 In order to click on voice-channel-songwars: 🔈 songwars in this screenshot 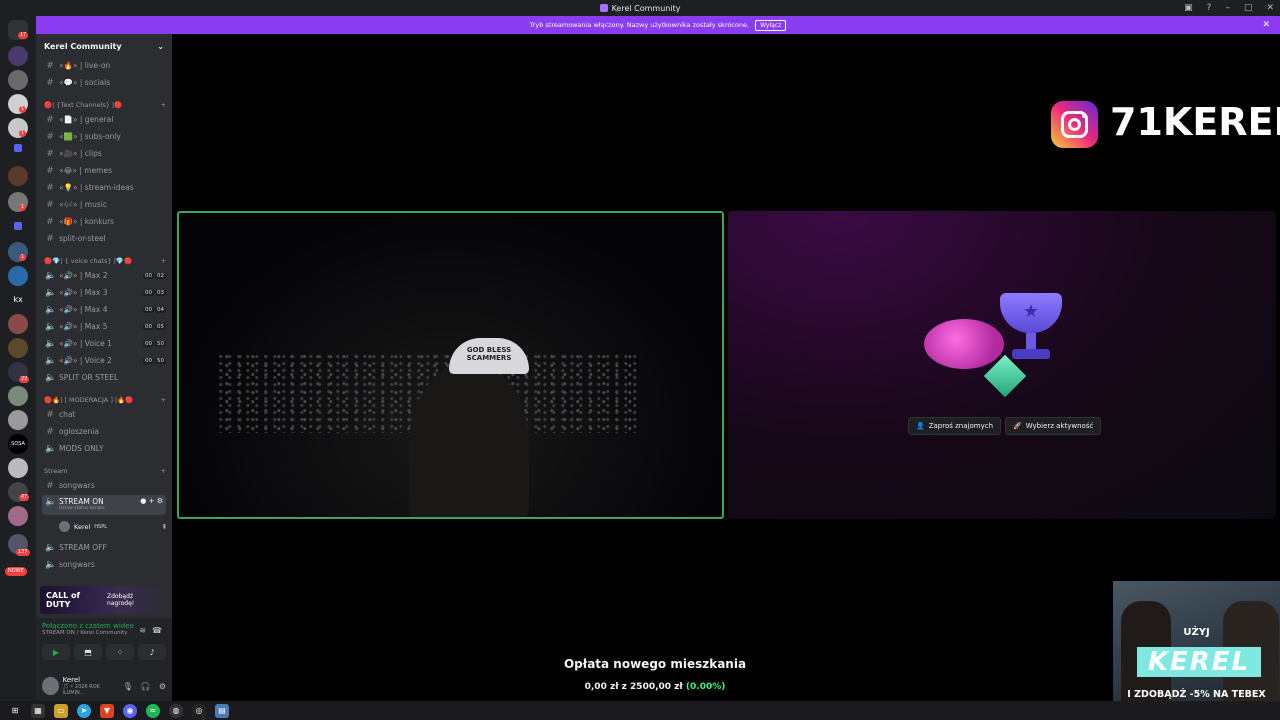, I will do `click(104, 564)`.